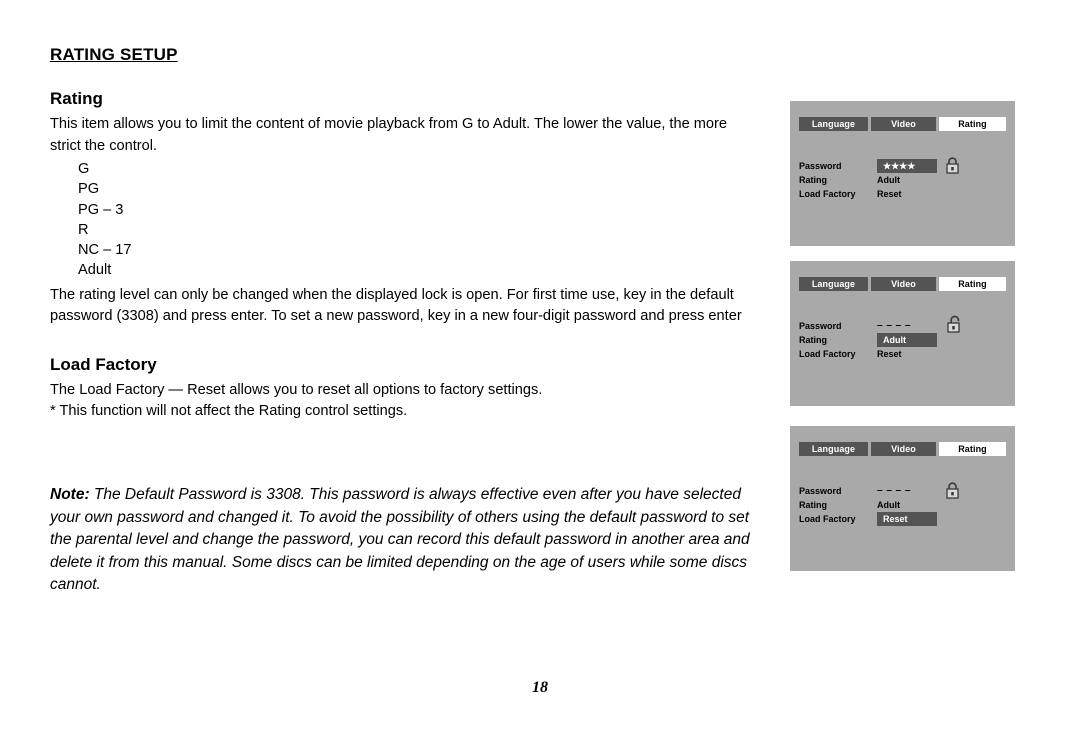 Image resolution: width=1080 pixels, height=743 pixels. I want to click on rating-heading: Rating, so click(76, 98).